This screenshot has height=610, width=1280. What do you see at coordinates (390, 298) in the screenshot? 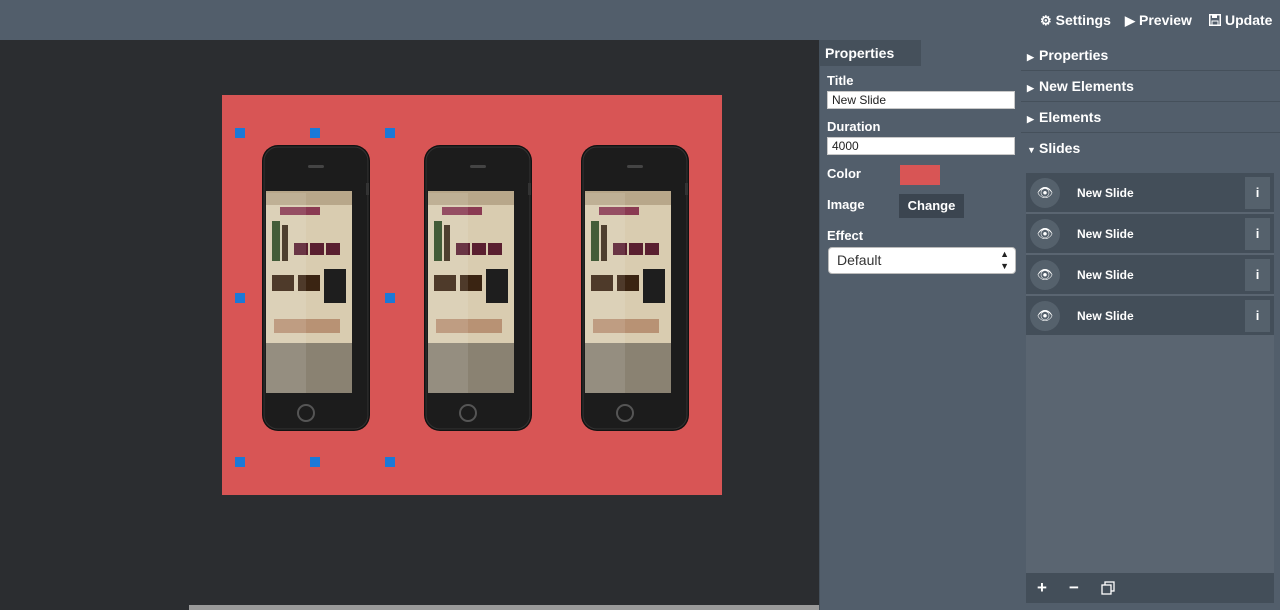
I see `resize-handle-right` at bounding box center [390, 298].